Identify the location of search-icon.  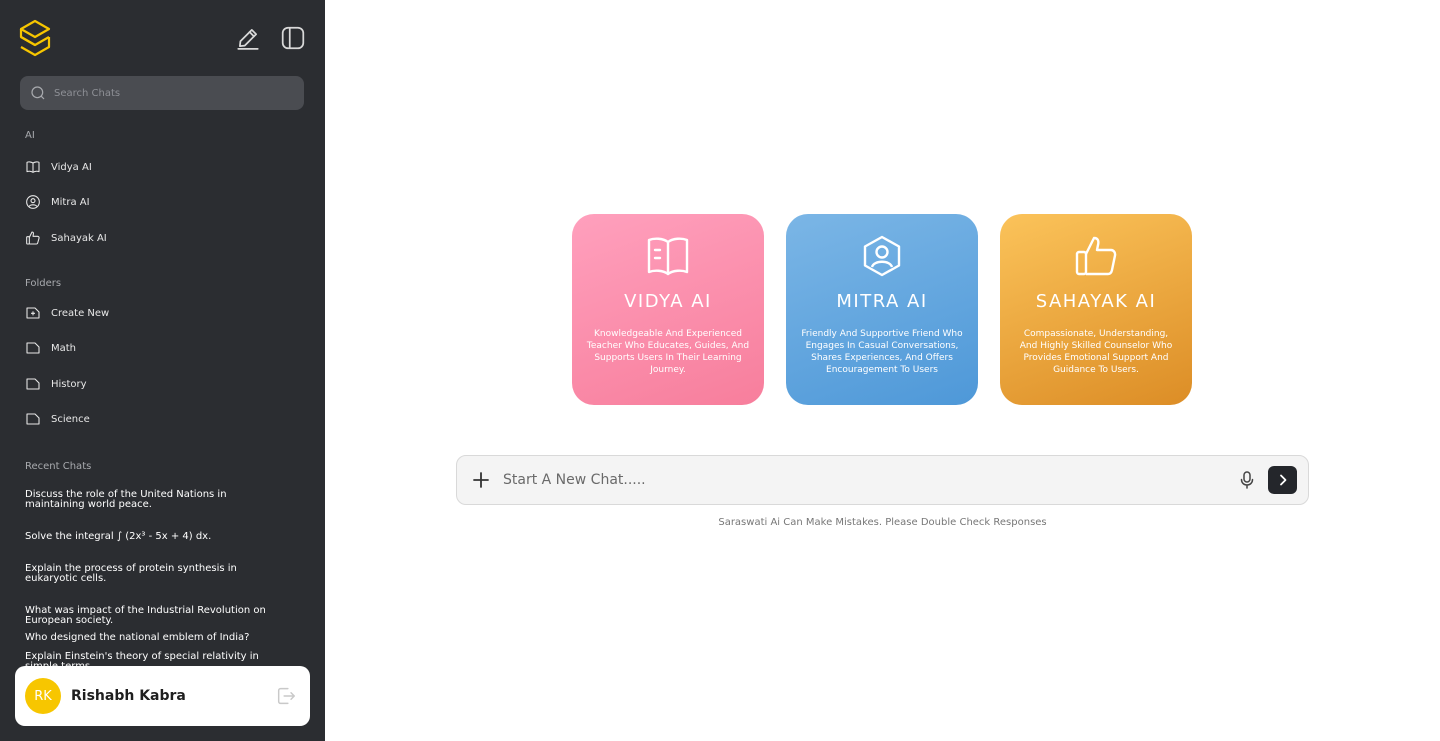
(38, 93).